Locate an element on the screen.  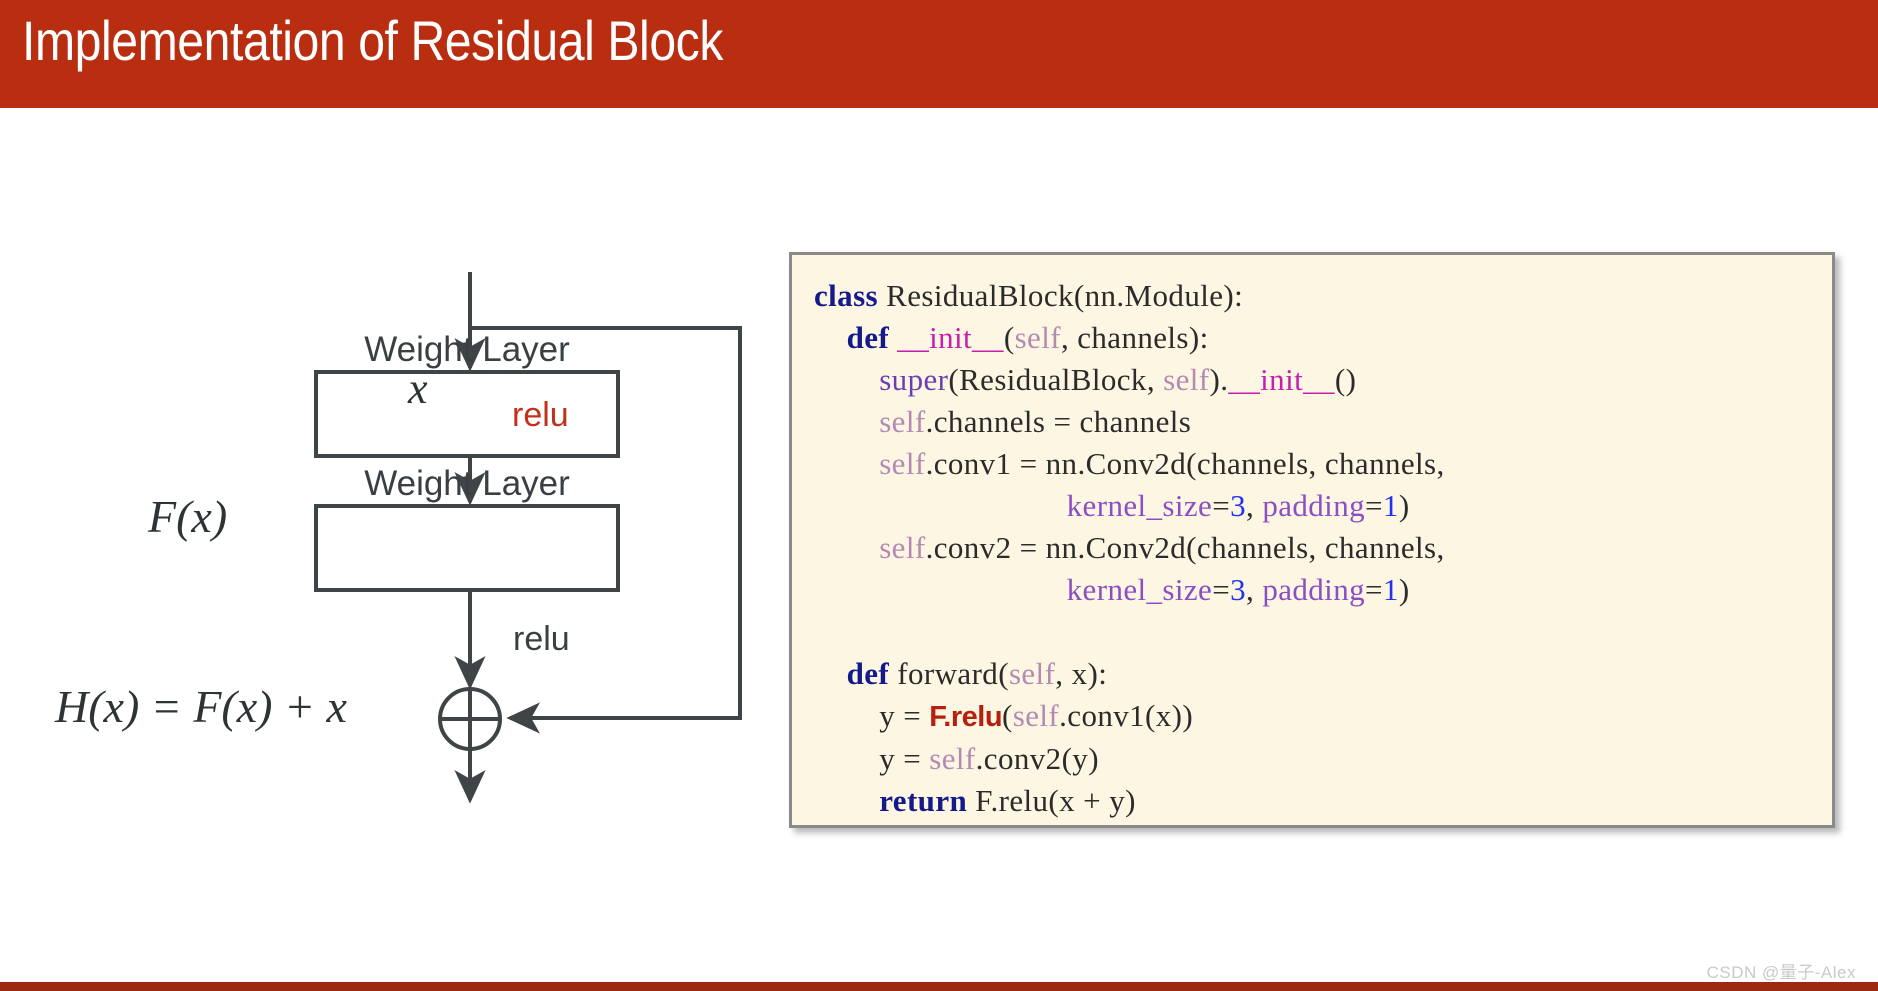
weight-layer-label-2: Weight Layer is located at coordinates (467, 483).